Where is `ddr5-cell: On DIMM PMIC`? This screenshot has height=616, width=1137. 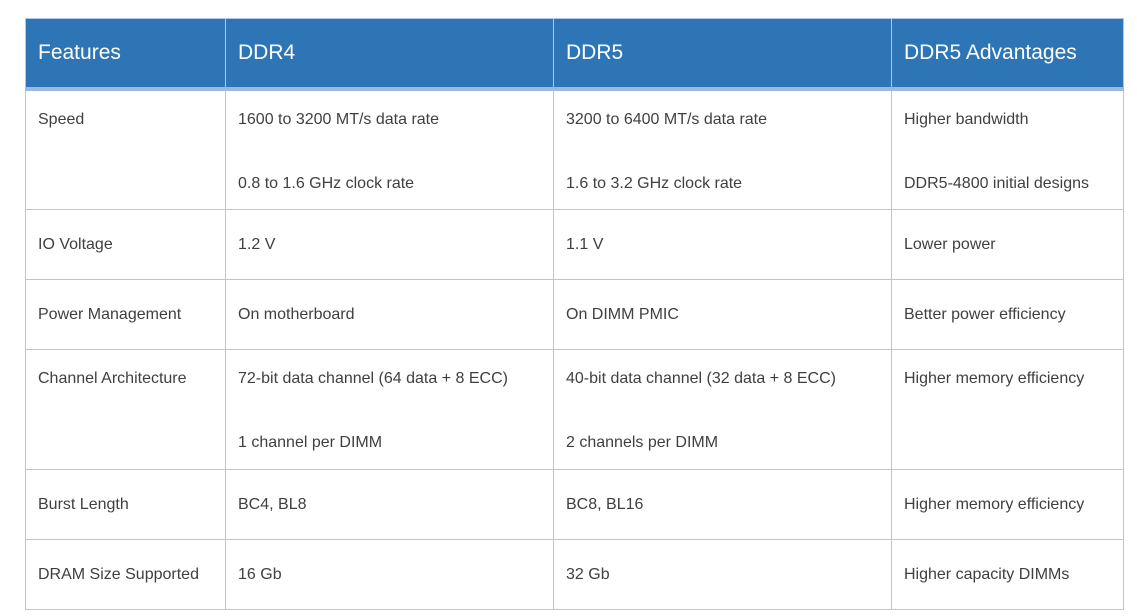 ddr5-cell: On DIMM PMIC is located at coordinates (722, 314).